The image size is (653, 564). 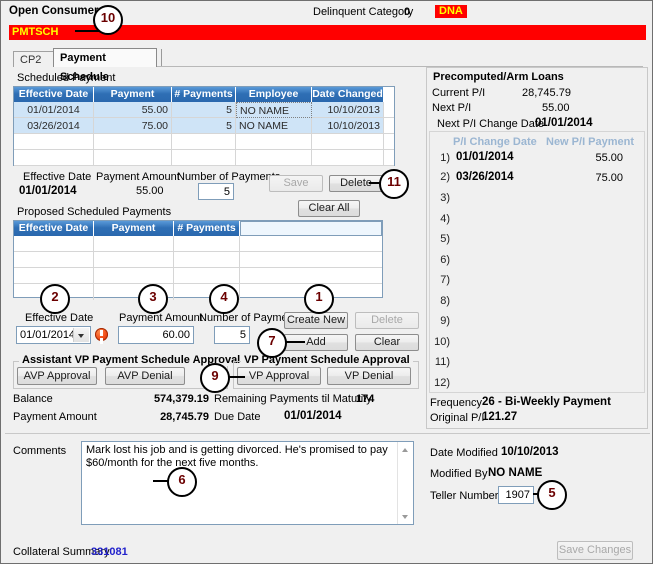 What do you see at coordinates (156, 335) in the screenshot?
I see `payment-amount-field: 60.00` at bounding box center [156, 335].